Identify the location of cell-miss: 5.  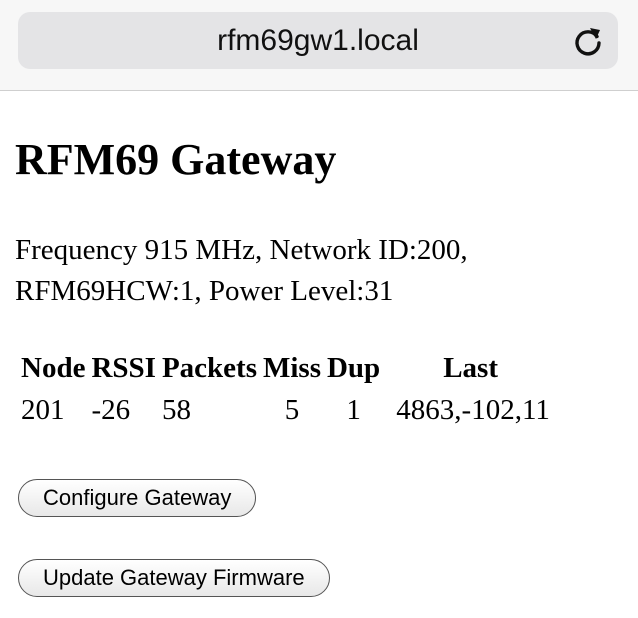
(292, 409).